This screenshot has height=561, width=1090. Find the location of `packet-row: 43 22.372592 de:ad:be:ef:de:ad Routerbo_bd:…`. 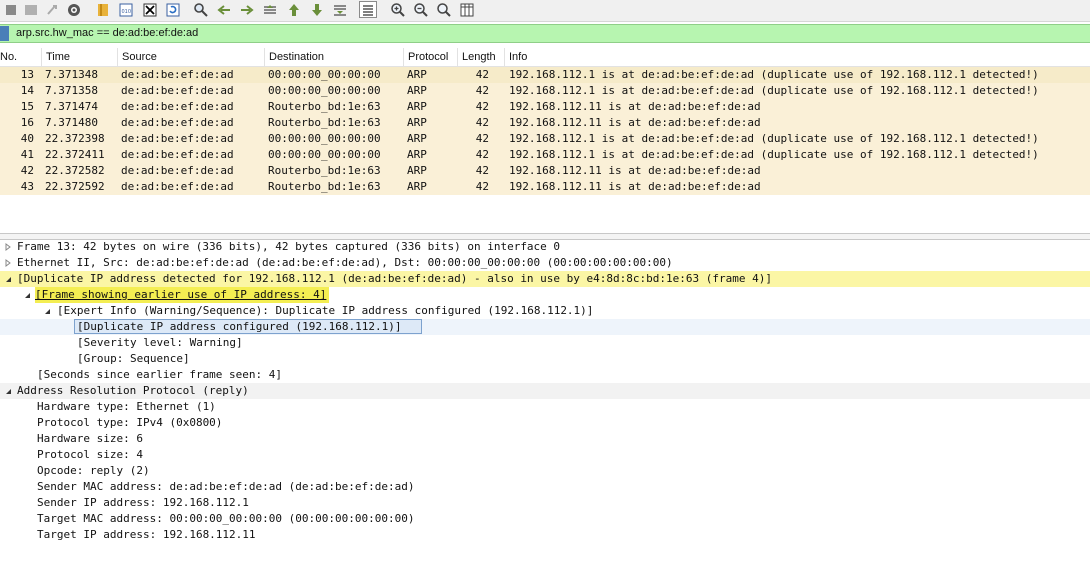

packet-row: 43 22.372592 de:ad:be:ef:de:ad Routerbo_bd:… is located at coordinates (545, 187).